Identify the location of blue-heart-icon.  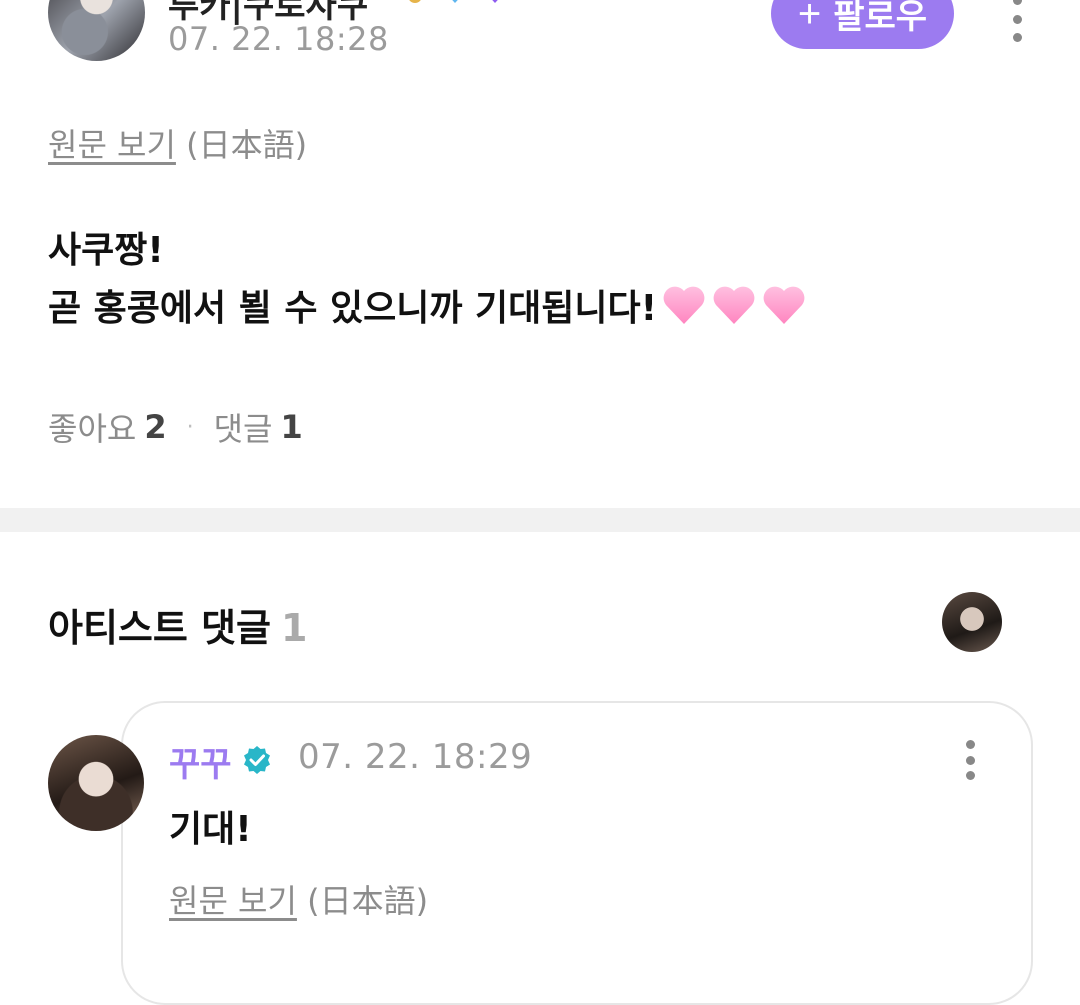
(455, 1).